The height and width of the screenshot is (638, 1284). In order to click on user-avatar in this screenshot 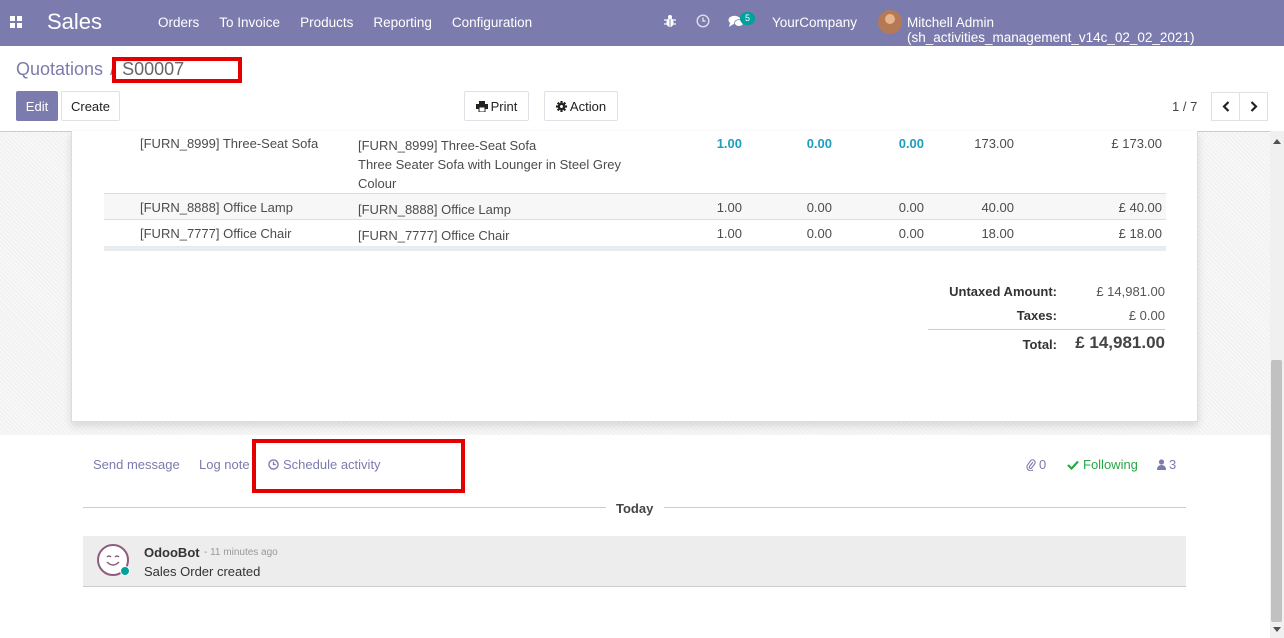, I will do `click(890, 22)`.